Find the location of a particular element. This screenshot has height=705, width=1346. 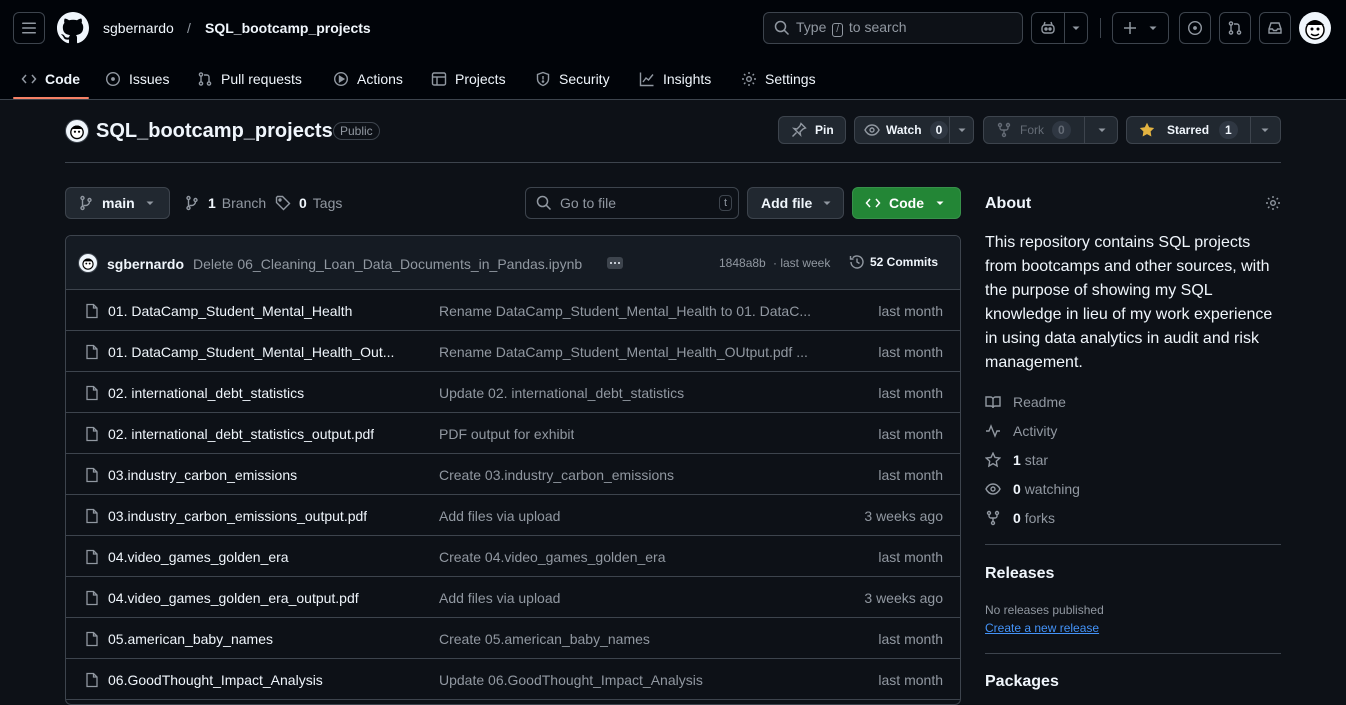

branches-link: 1 Branch is located at coordinates (225, 203).